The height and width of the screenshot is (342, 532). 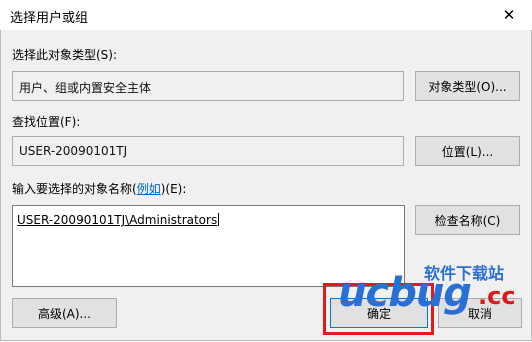 I want to click on text-caret, so click(x=219, y=219).